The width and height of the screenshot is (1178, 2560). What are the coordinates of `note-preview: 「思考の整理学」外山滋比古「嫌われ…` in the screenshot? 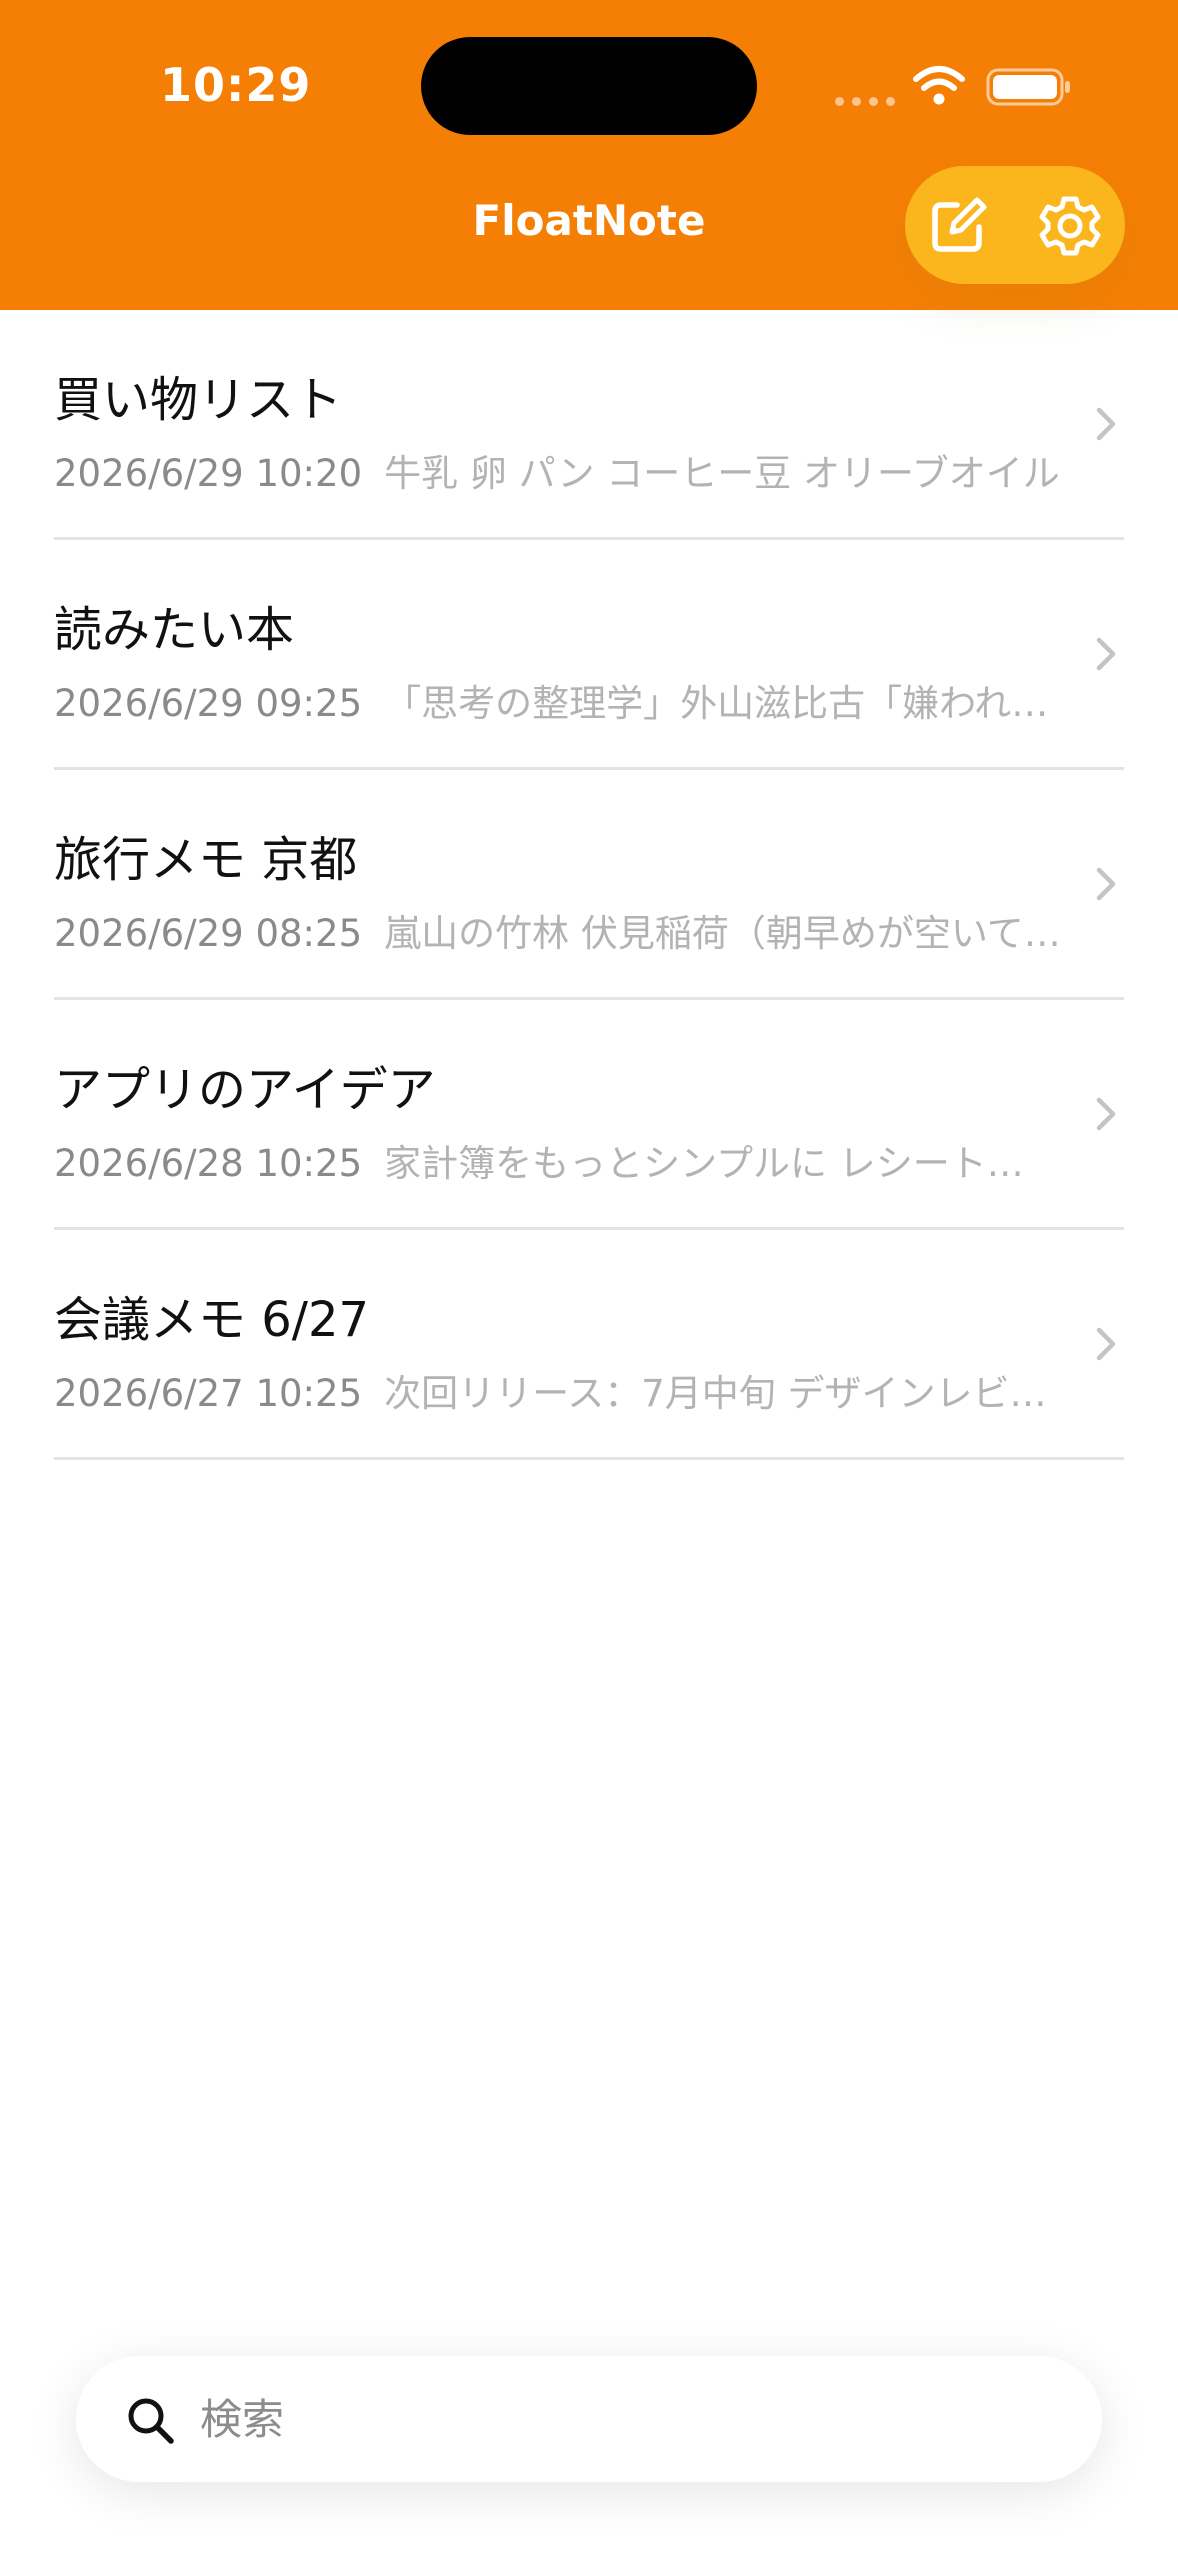 It's located at (716, 703).